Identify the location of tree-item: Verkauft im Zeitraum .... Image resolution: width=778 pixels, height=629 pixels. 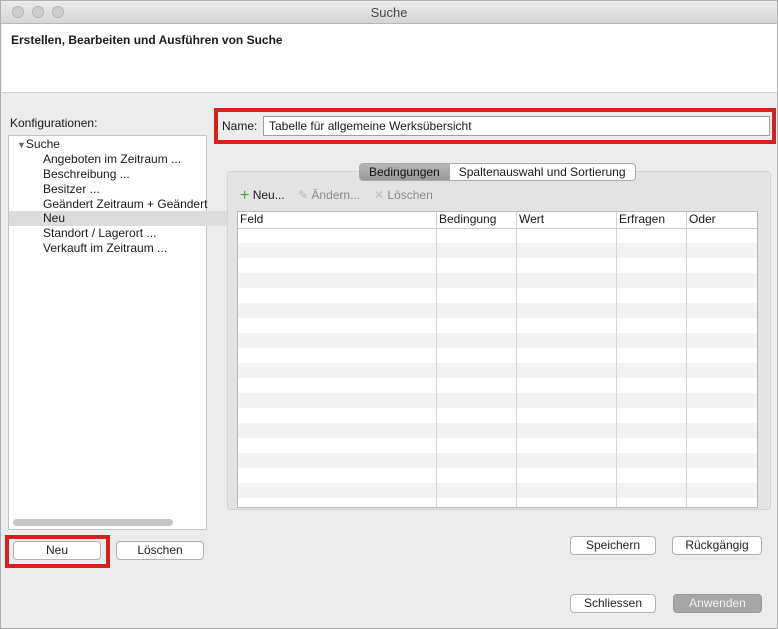
(124, 248).